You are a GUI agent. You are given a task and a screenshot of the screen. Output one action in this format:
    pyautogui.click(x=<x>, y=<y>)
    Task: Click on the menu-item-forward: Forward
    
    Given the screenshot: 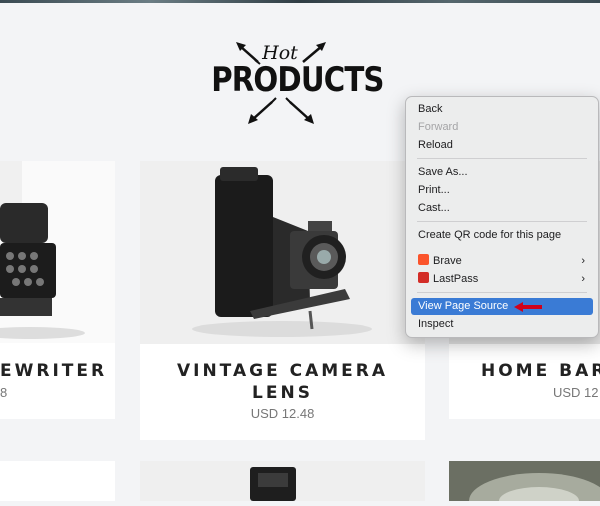 What is the action you would take?
    pyautogui.click(x=502, y=127)
    